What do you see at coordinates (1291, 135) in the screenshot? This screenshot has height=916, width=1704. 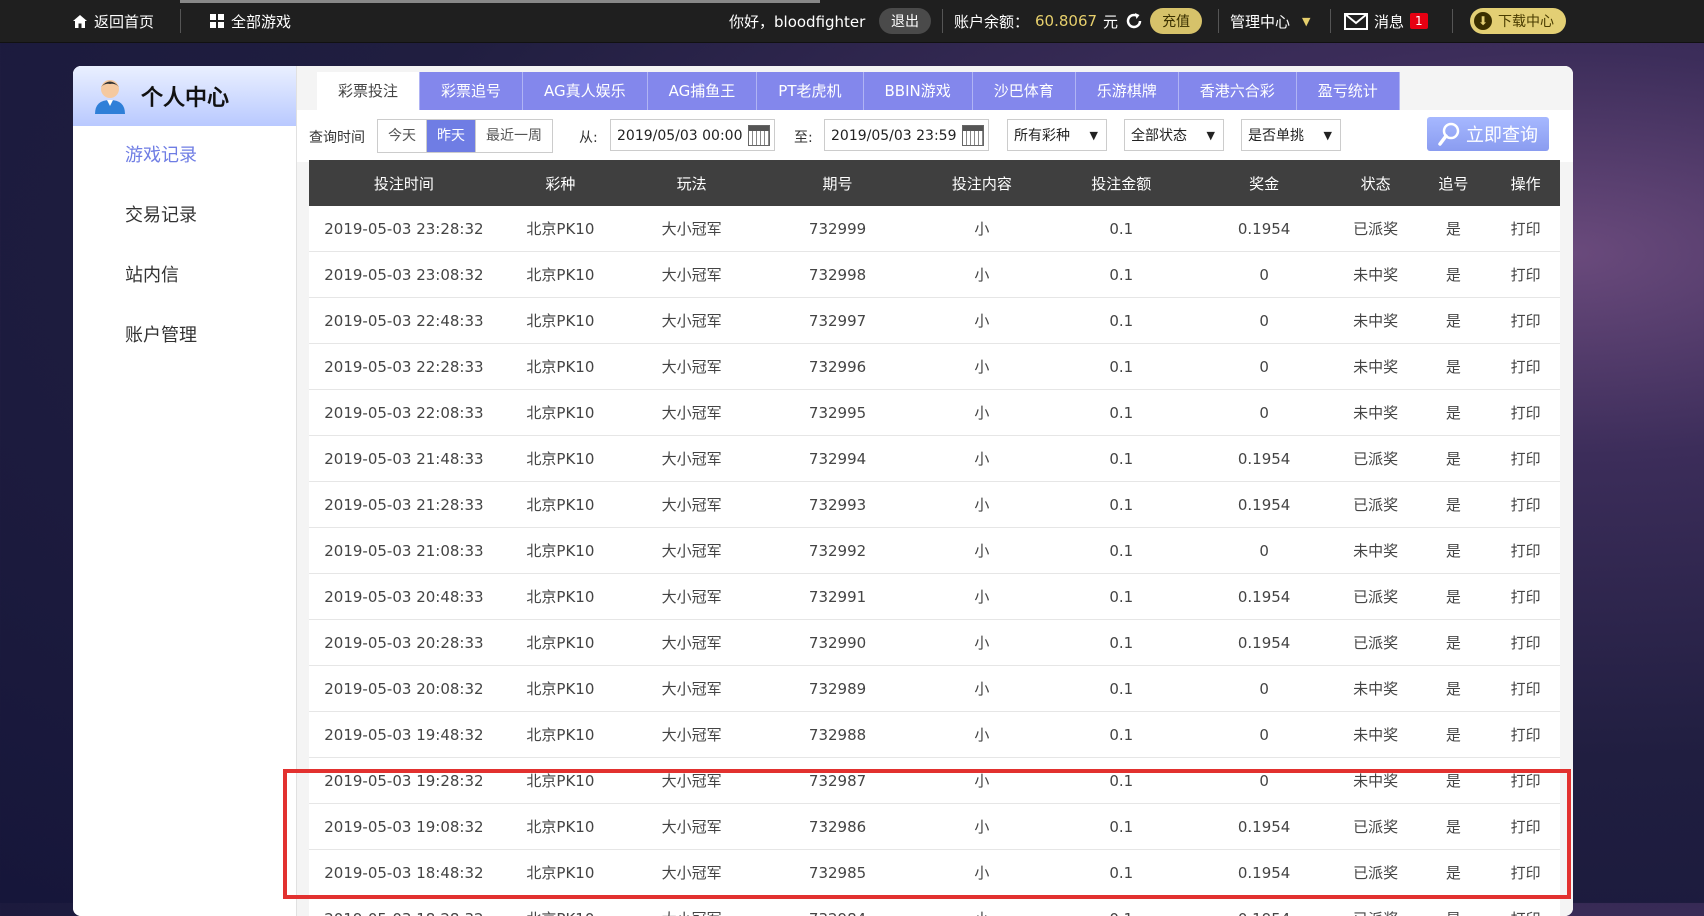 I see `single-select: 是否单挑 ▼` at bounding box center [1291, 135].